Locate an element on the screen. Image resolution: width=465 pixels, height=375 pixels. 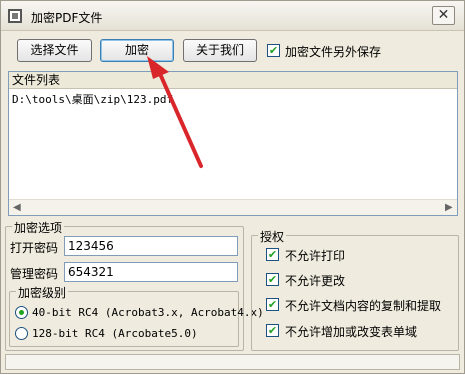
annotation-arrow-icon is located at coordinates (175, 112).